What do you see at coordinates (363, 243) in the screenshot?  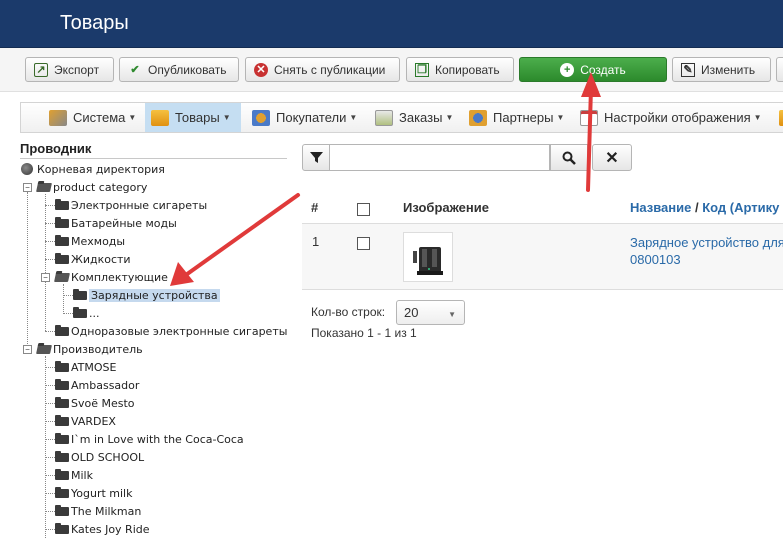 I see `row-checkbox` at bounding box center [363, 243].